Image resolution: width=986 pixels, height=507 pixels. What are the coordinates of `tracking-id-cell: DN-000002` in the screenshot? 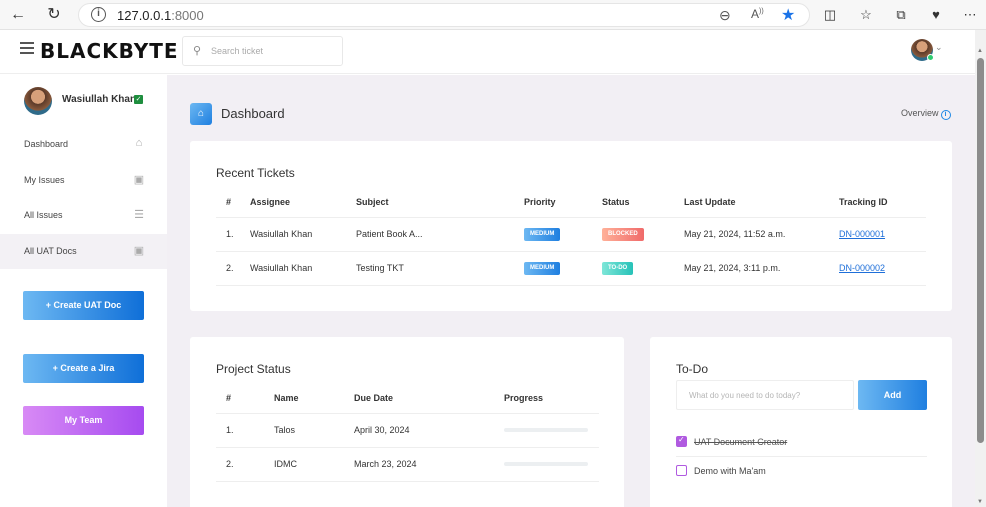 It's located at (882, 268).